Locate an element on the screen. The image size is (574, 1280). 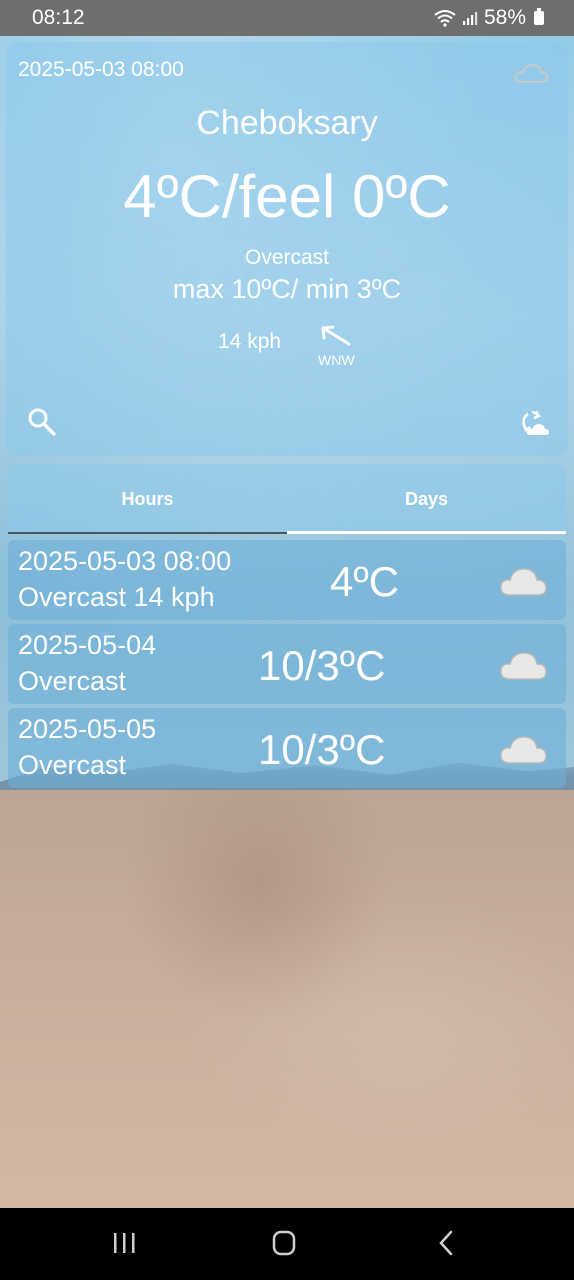
forecast-date: 2025-05-04 is located at coordinates (87, 645).